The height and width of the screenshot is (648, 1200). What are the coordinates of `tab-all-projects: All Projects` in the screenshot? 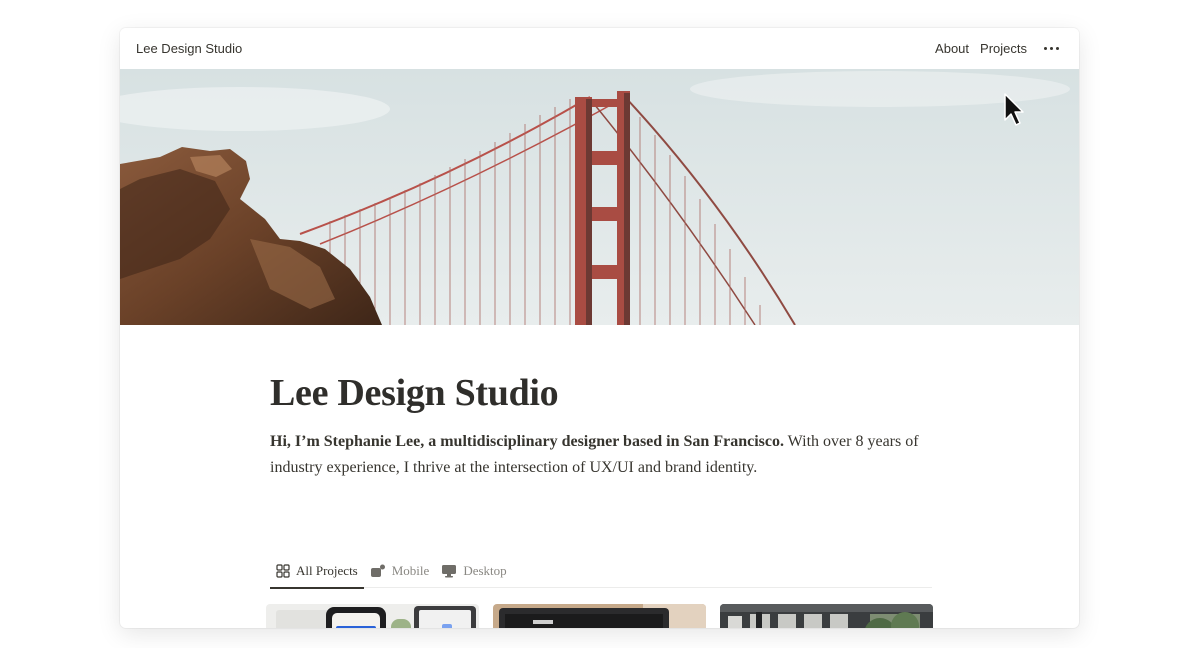 It's located at (317, 571).